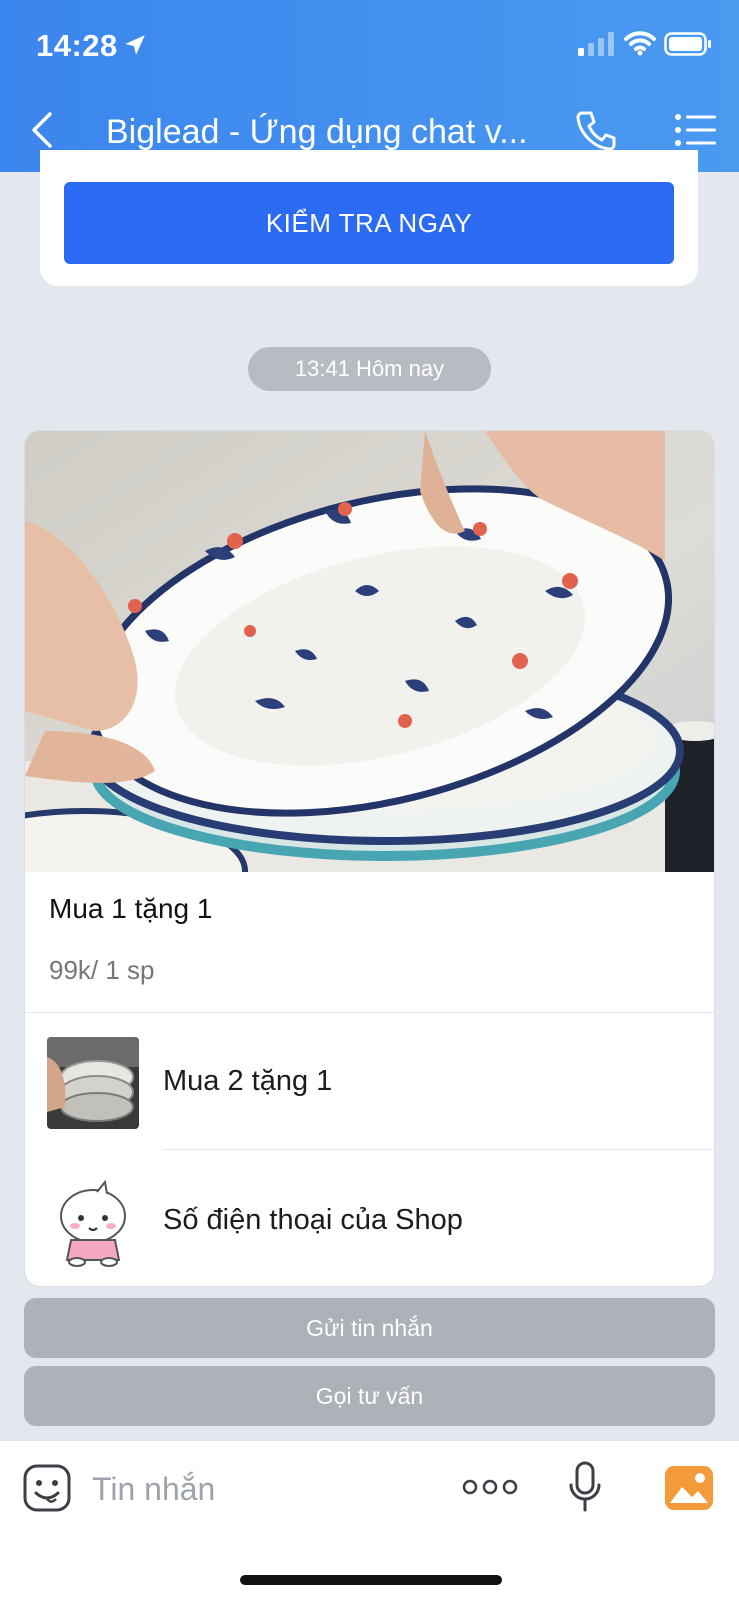  Describe the element at coordinates (102, 970) in the screenshot. I see `product-price: 99k/ 1 sp` at that location.